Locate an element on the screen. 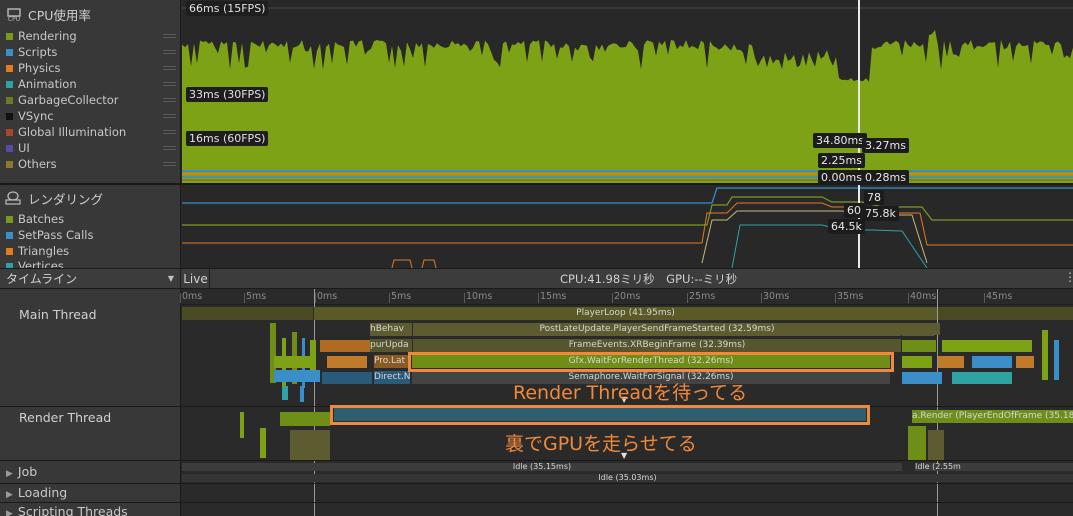 This screenshot has width=1073, height=516. cpu-line-66ms: 66ms (15FPS) is located at coordinates (227, 8).